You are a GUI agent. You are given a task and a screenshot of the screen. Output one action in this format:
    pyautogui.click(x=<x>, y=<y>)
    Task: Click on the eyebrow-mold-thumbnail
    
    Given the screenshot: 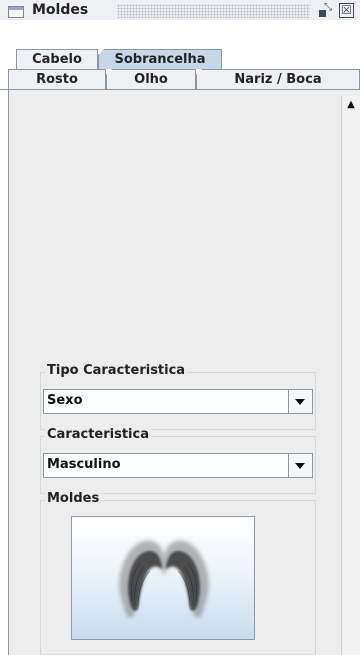 What is the action you would take?
    pyautogui.click(x=163, y=578)
    